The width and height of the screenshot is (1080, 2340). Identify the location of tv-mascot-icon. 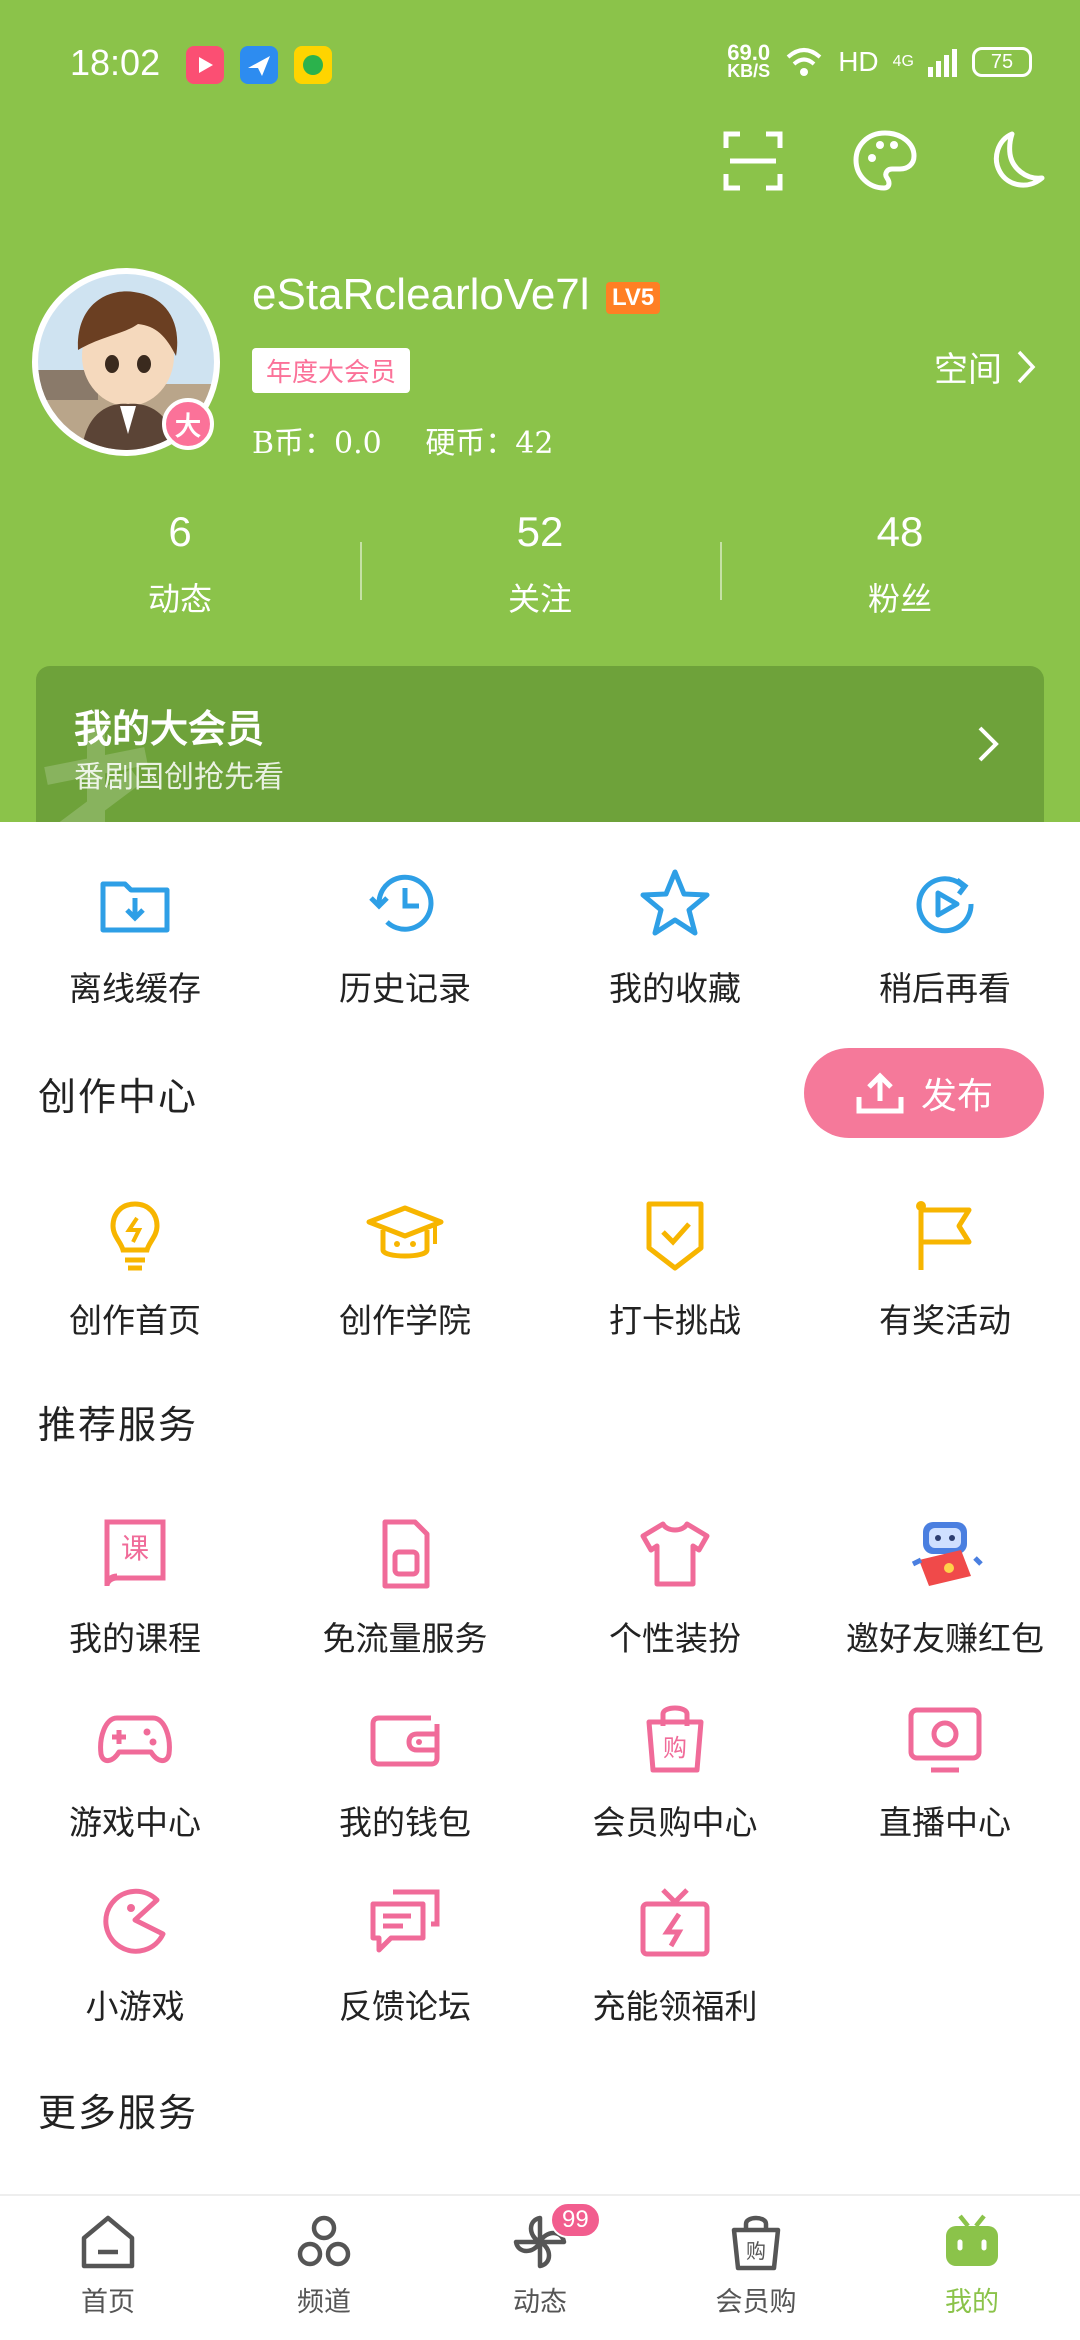
(972, 2240).